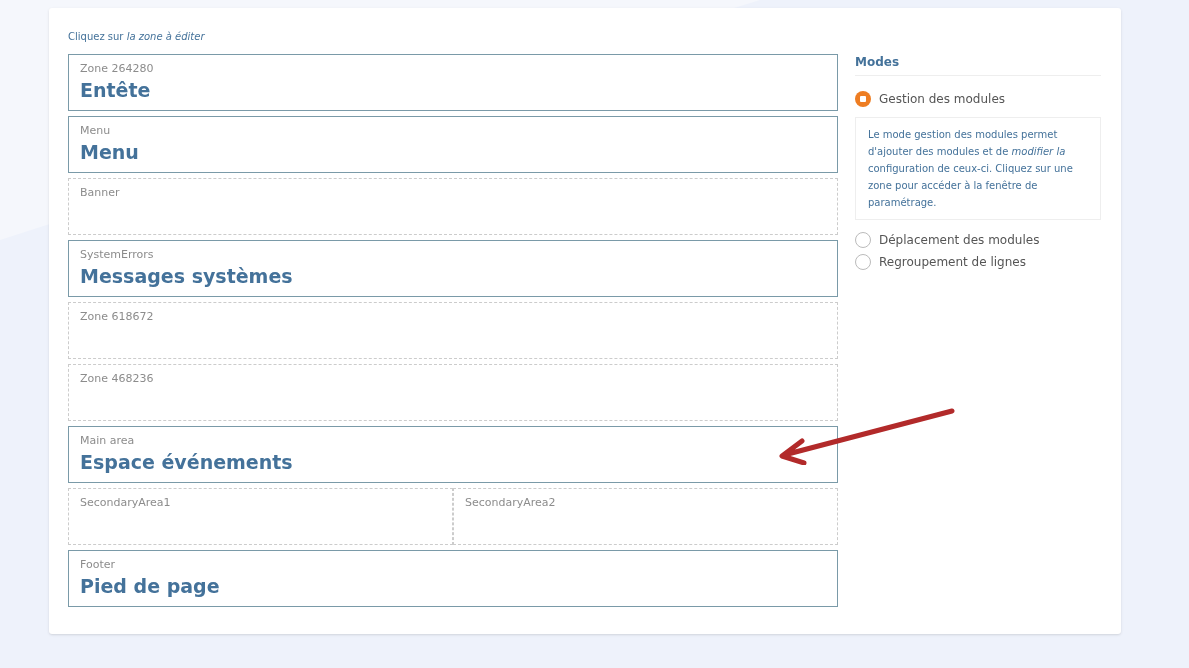 Image resolution: width=1189 pixels, height=668 pixels. I want to click on layout-zone: Main area Espace événements, so click(453, 454).